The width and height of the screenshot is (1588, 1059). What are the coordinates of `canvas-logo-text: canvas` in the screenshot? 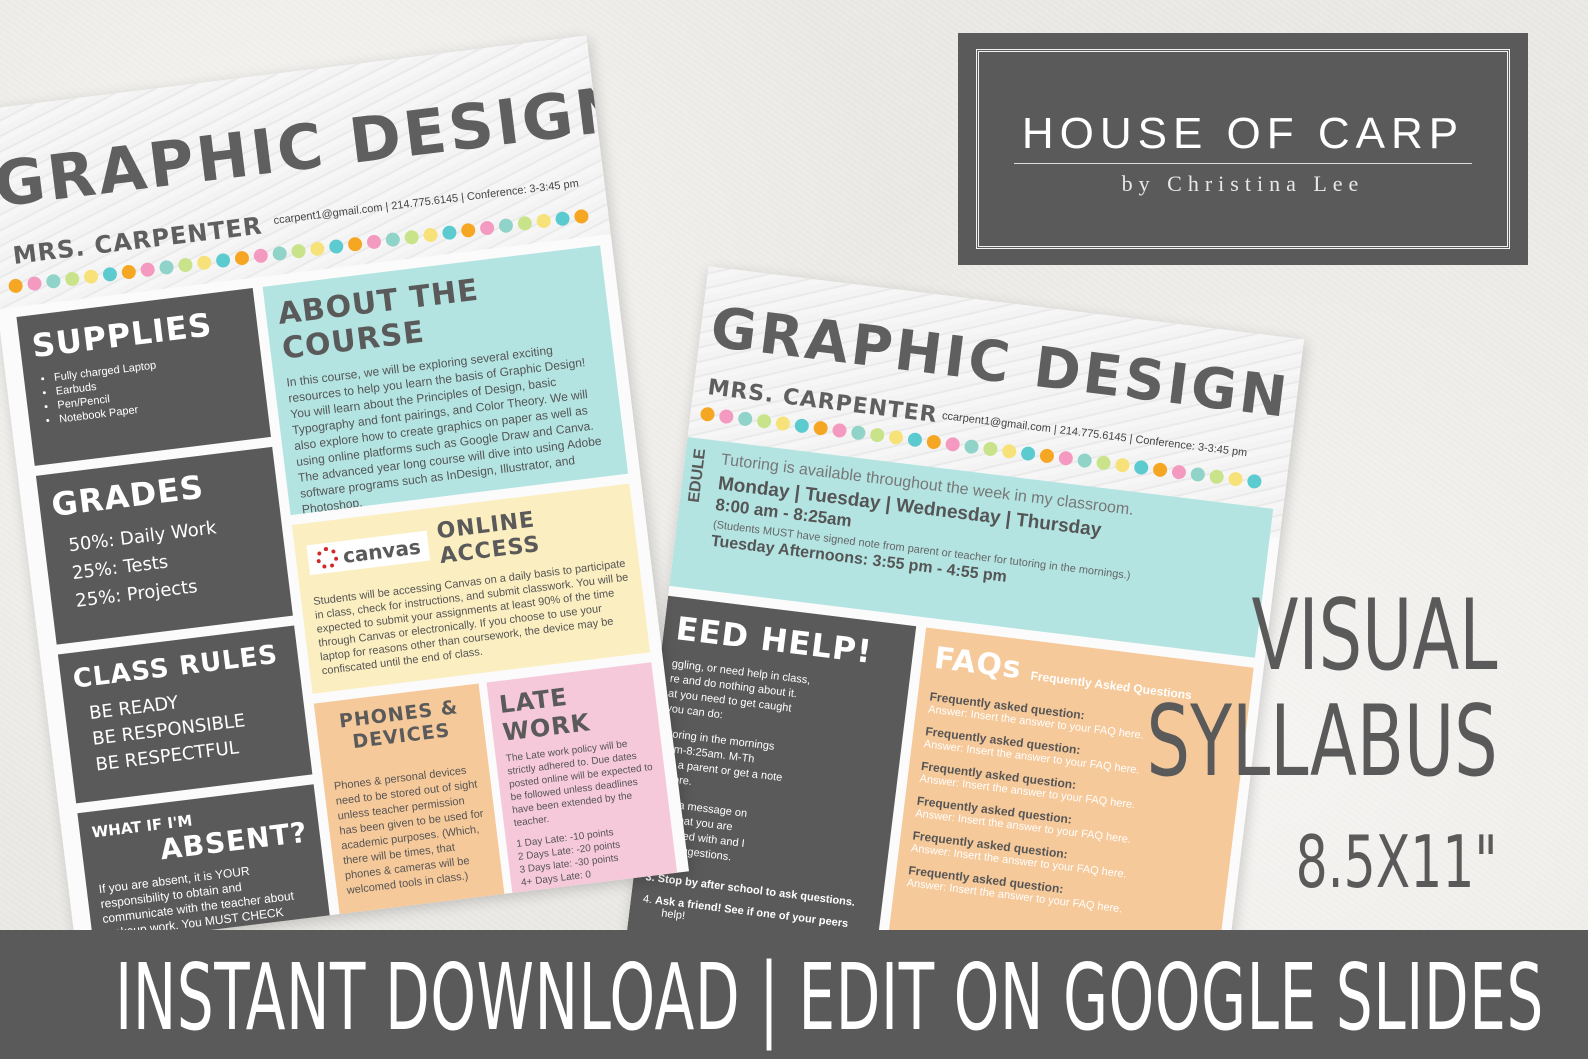 It's located at (381, 551).